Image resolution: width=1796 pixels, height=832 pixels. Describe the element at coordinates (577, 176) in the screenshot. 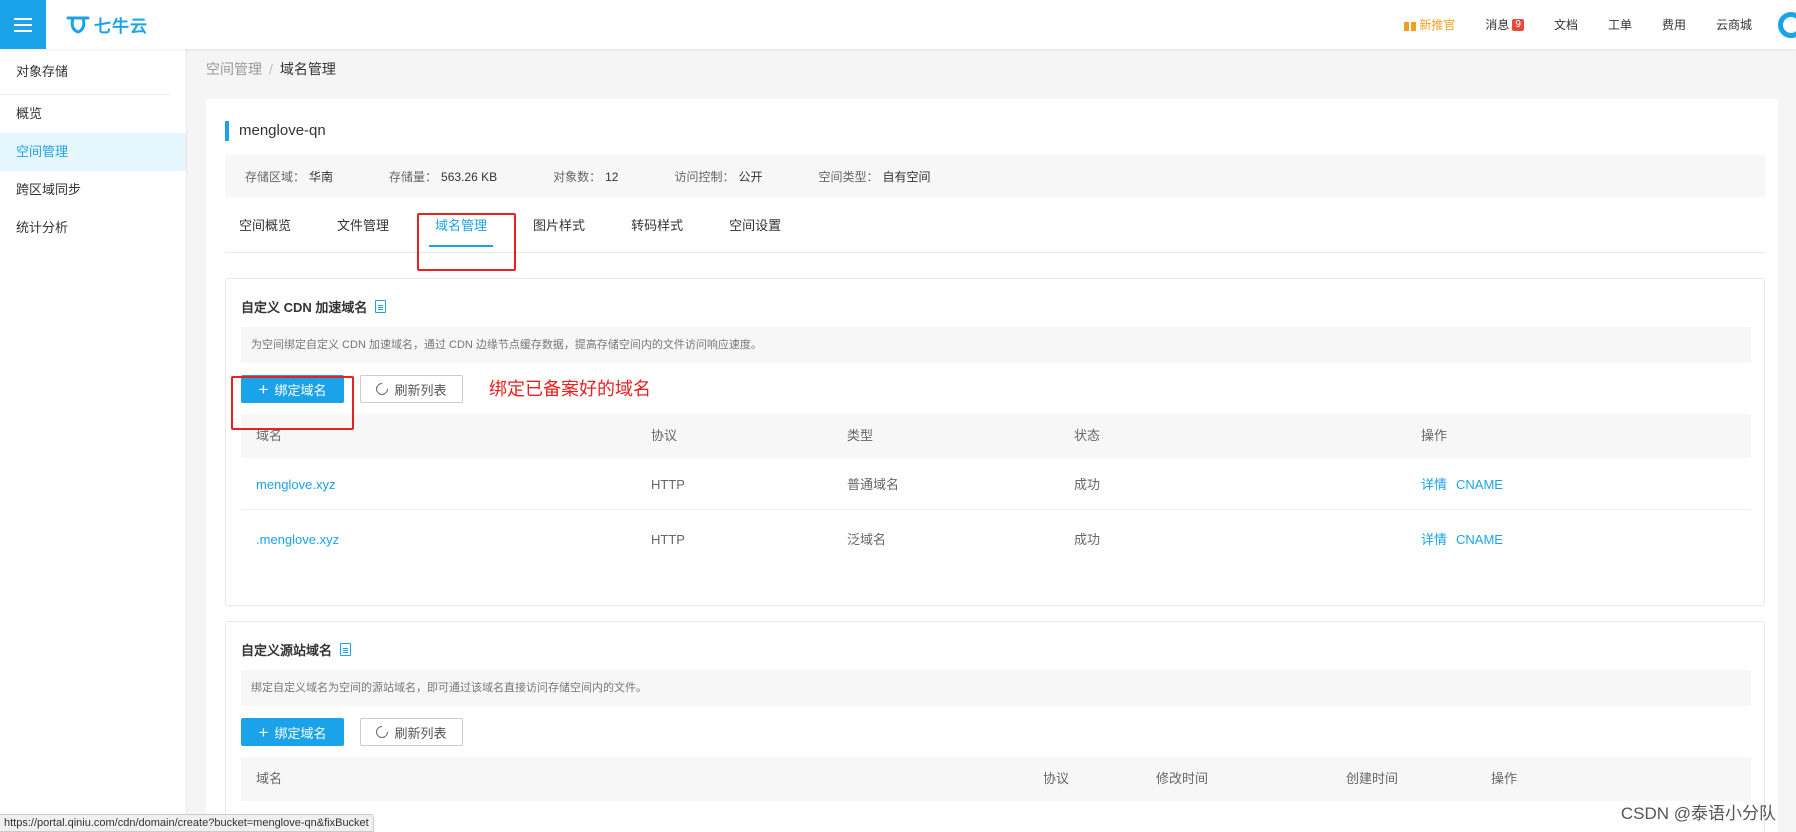

I see `info-objects-label: 对象数：` at that location.